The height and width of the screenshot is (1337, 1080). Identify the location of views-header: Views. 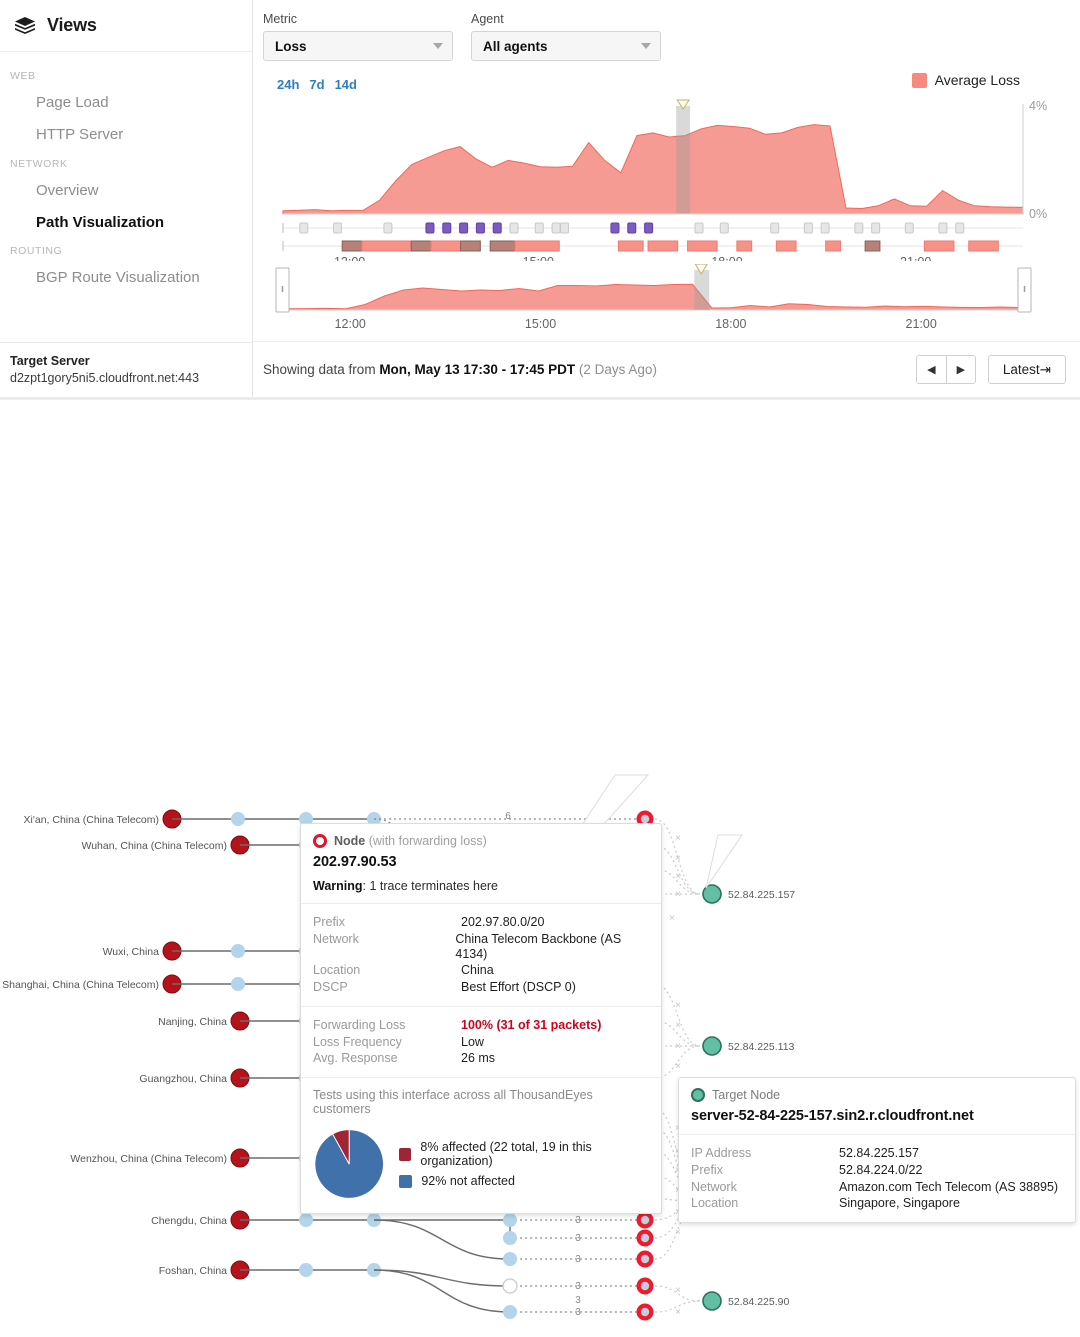
(126, 26).